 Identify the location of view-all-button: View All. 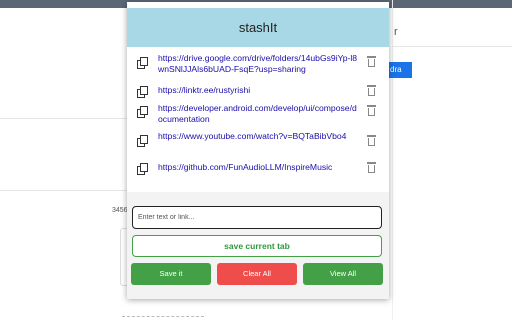
(343, 274).